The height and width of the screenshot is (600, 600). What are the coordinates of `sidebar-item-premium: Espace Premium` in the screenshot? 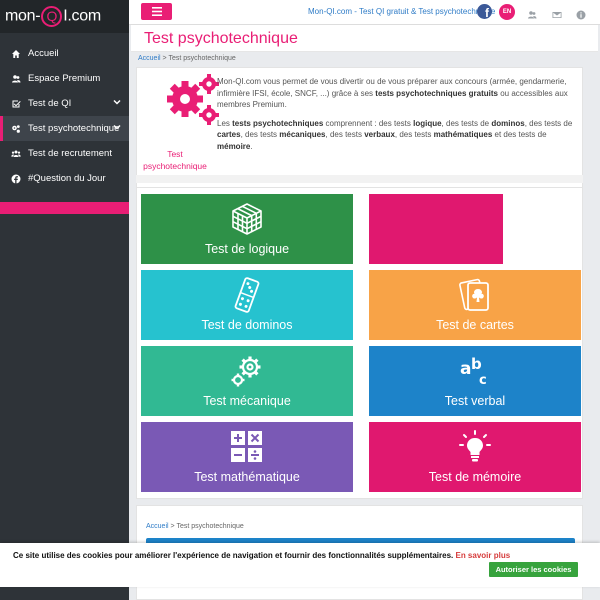 It's located at (64, 78).